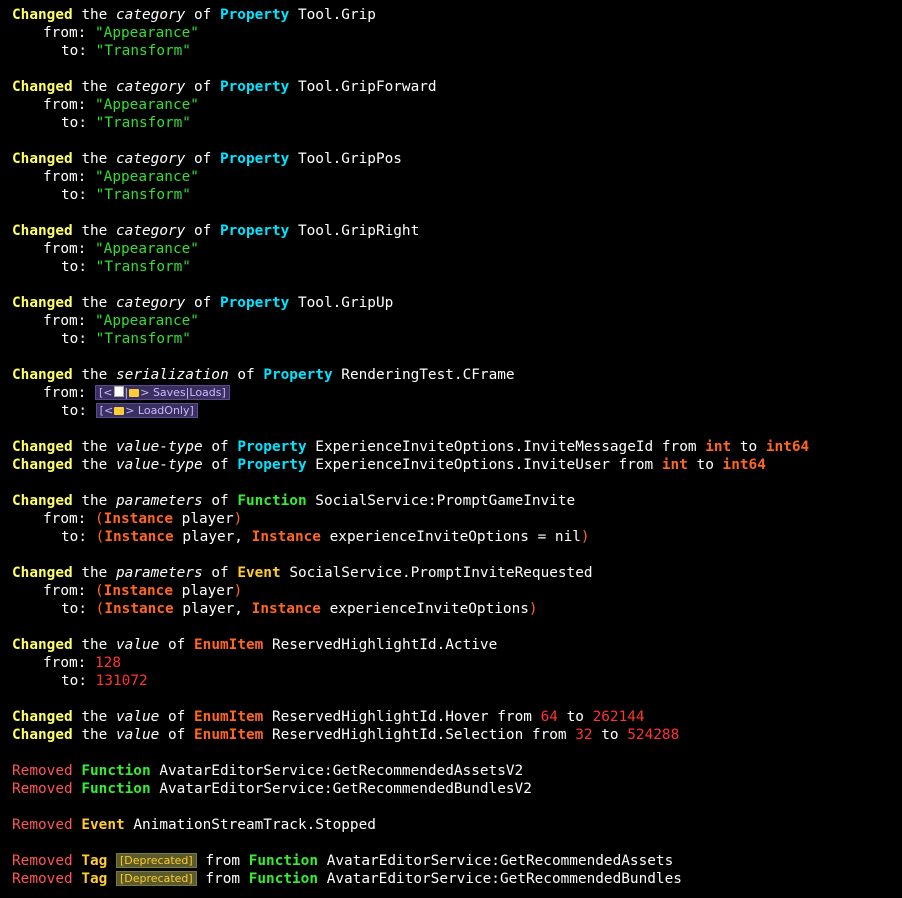 This screenshot has height=898, width=902. I want to click on removed-keyword: Removed, so click(42, 879).